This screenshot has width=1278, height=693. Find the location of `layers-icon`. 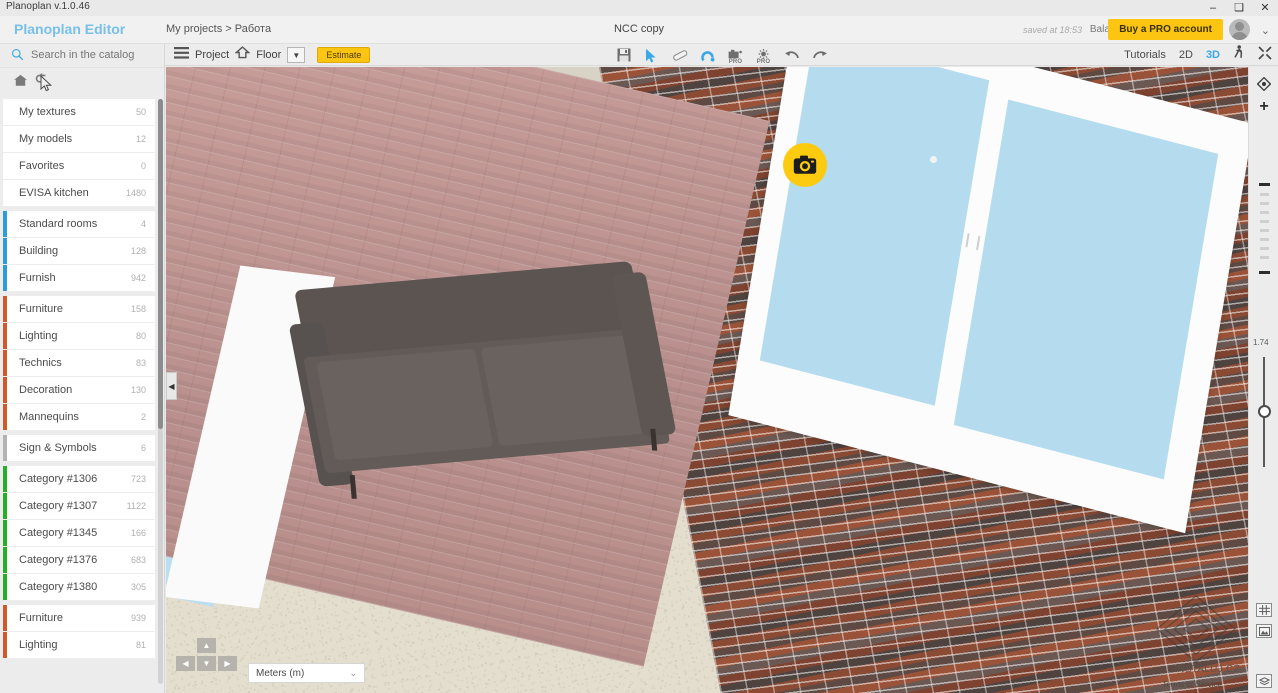

layers-icon is located at coordinates (1264, 681).